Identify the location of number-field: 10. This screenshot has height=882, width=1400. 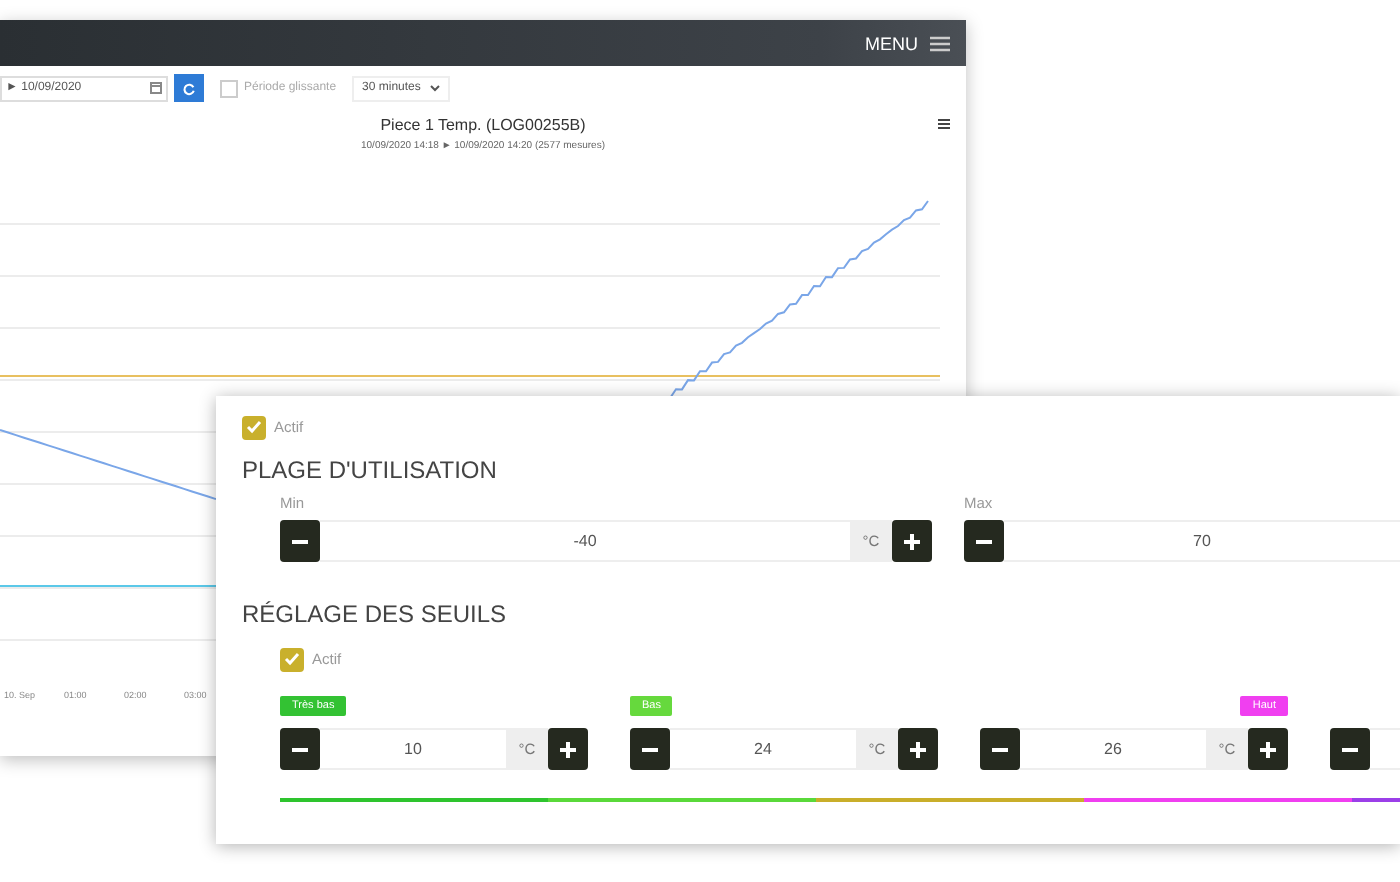
(413, 749).